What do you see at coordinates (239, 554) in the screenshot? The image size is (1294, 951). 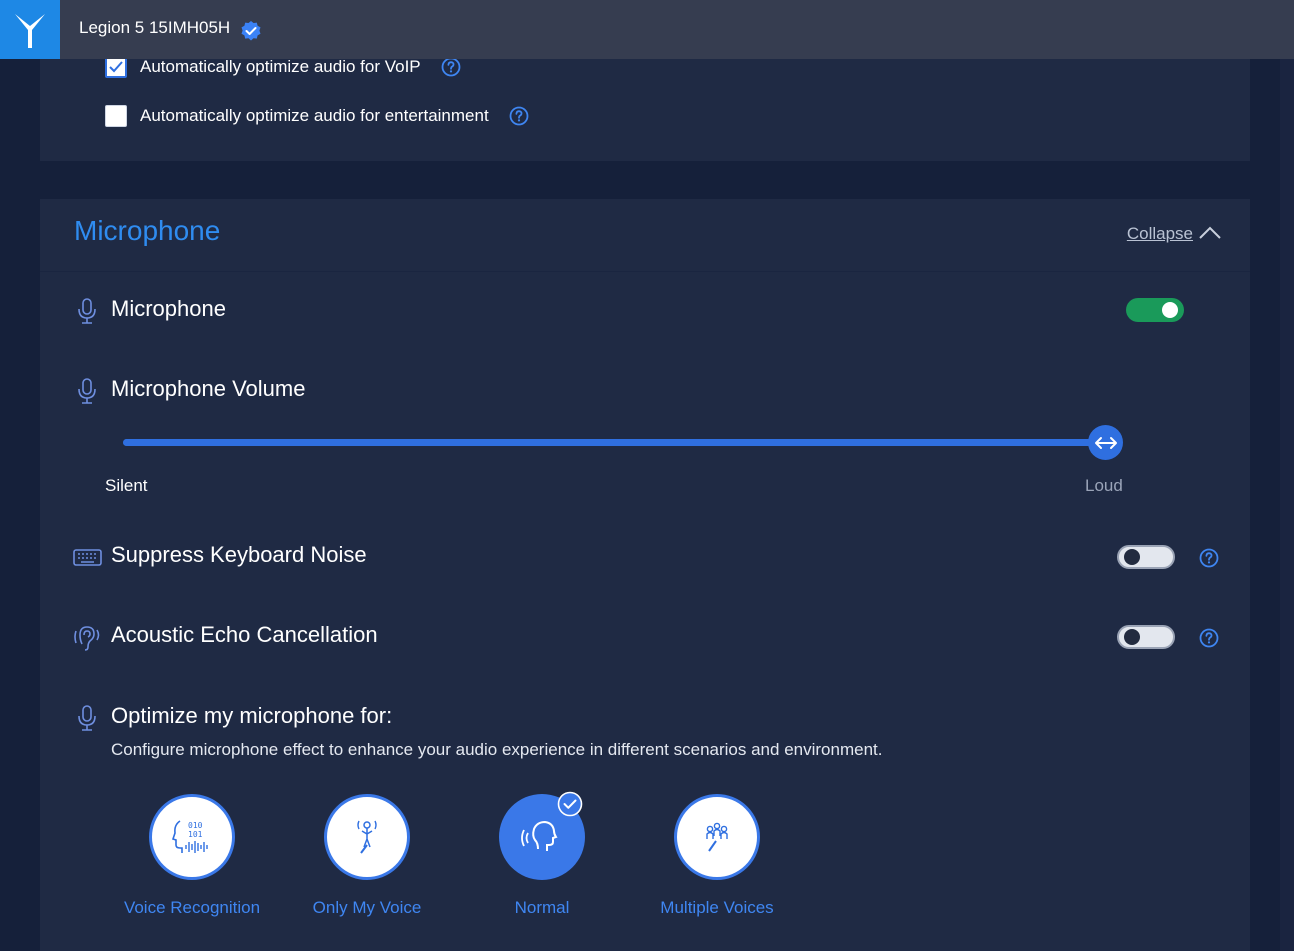 I see `suppress-keyboard-noise-label: Suppress Keyboard Noise` at bounding box center [239, 554].